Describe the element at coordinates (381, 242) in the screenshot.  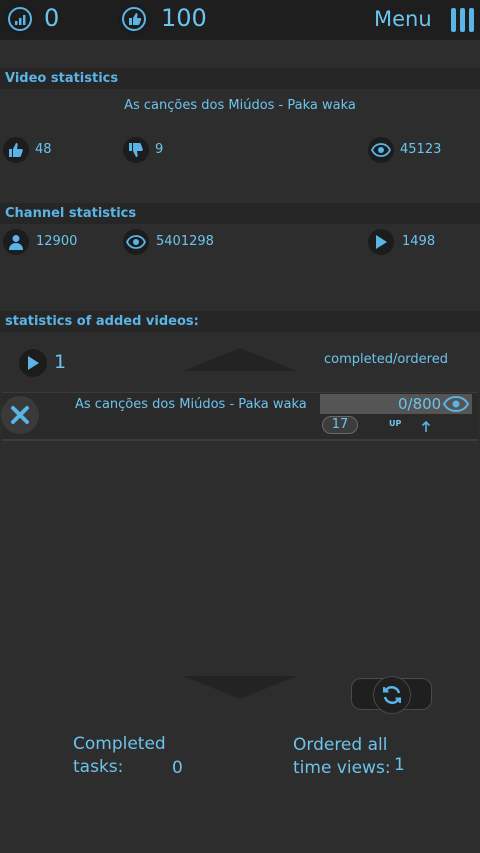
I see `play-icon` at that location.